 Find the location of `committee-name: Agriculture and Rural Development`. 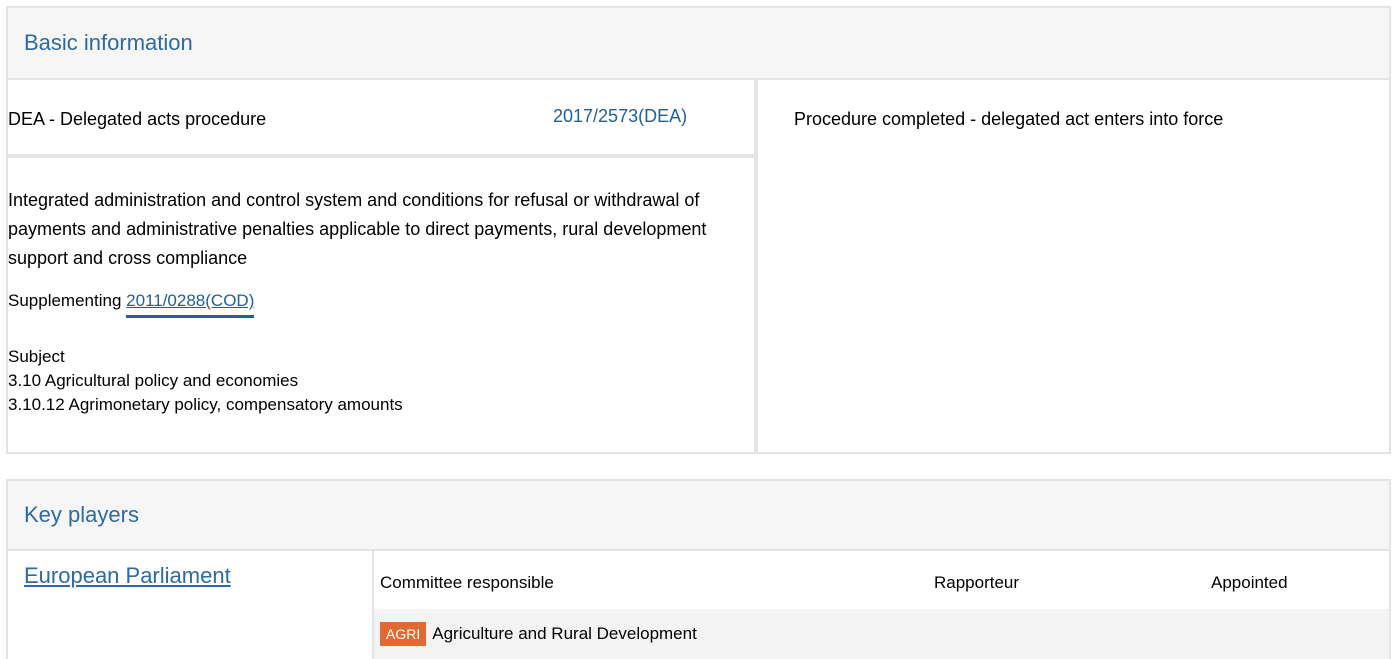

committee-name: Agriculture and Rural Development is located at coordinates (564, 633).